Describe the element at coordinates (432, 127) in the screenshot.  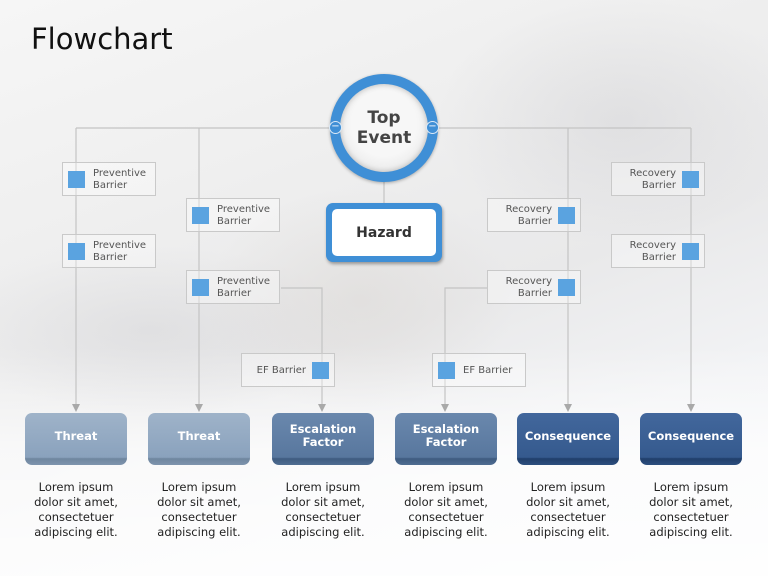
I see `collapse-right-icon: −` at that location.